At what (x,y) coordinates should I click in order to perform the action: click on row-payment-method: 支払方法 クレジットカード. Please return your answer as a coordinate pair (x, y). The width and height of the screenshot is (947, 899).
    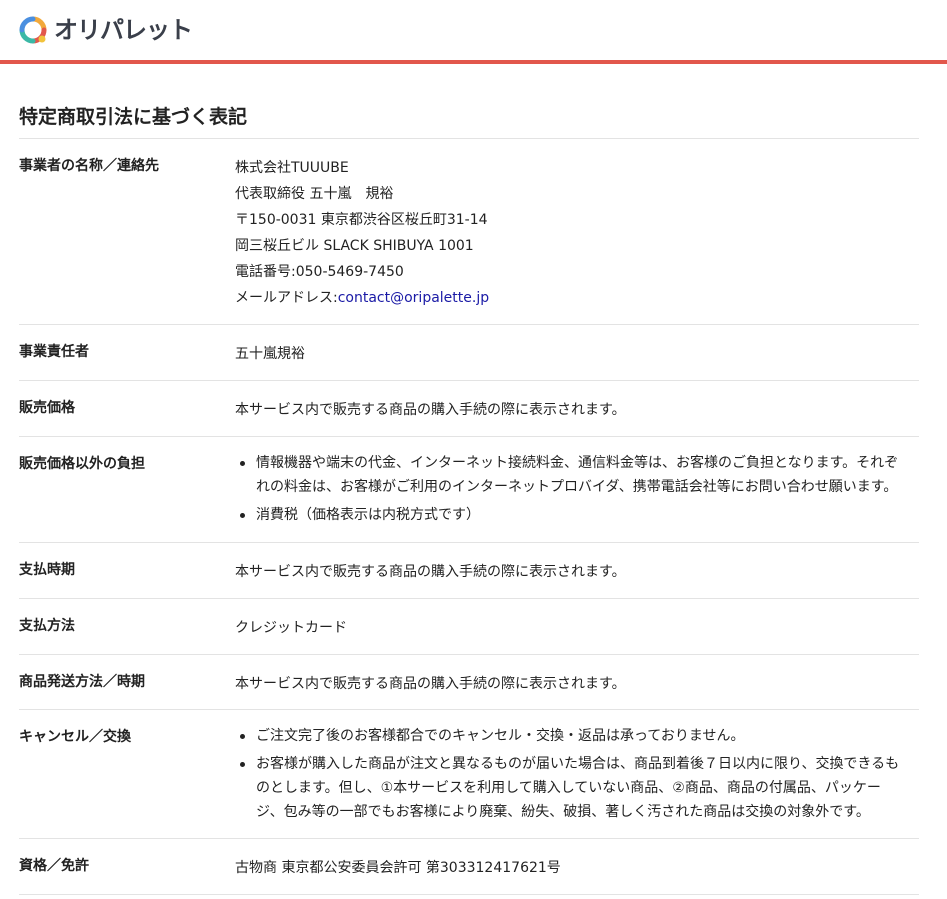
    Looking at the image, I should click on (469, 627).